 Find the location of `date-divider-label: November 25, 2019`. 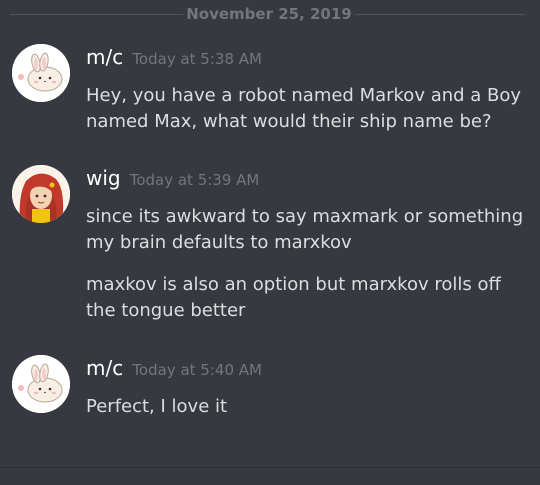

date-divider-label: November 25, 2019 is located at coordinates (269, 14).